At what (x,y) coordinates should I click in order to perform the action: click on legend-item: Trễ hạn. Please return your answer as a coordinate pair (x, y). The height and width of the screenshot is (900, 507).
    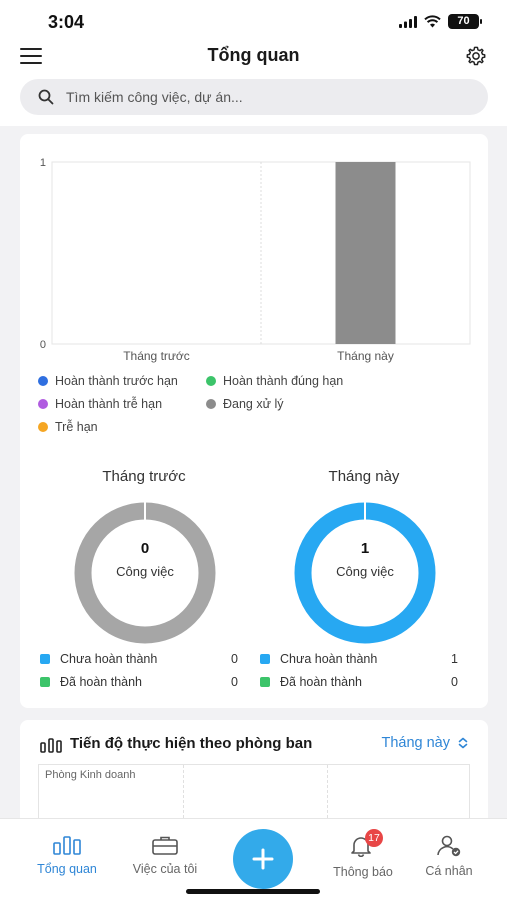
    Looking at the image, I should click on (68, 427).